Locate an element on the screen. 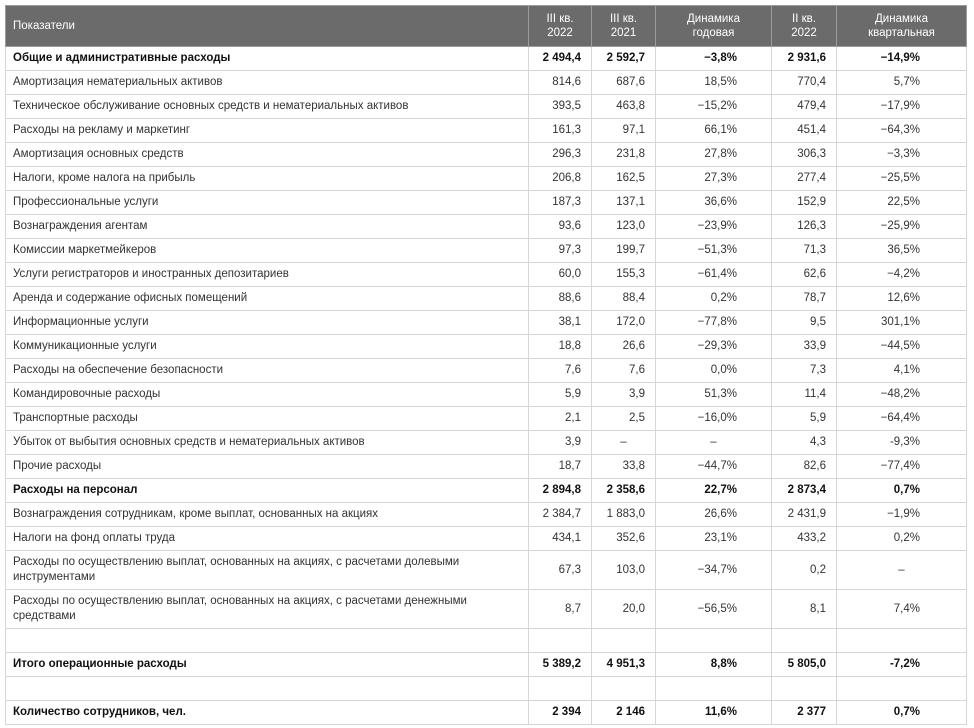  cell-q3-2021: 199,7 is located at coordinates (623, 250).